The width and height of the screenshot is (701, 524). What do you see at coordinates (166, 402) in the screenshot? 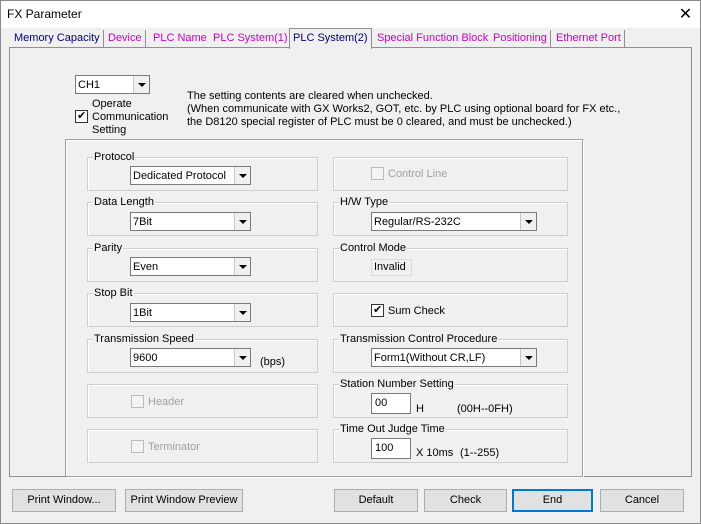
I see `header-label: Header` at bounding box center [166, 402].